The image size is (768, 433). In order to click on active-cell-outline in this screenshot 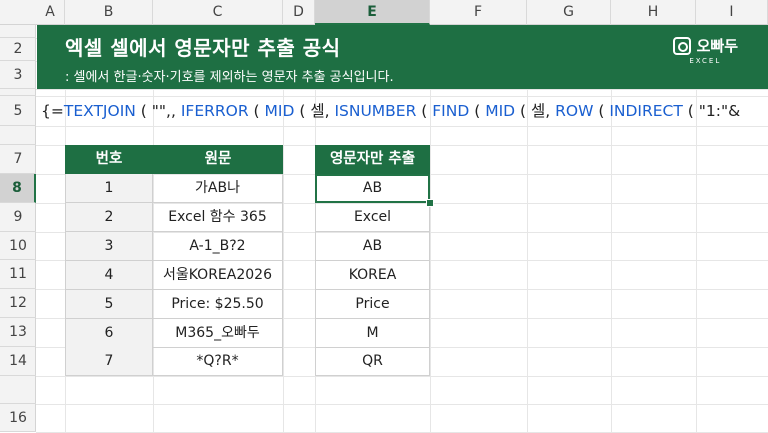, I will do `click(372, 188)`.